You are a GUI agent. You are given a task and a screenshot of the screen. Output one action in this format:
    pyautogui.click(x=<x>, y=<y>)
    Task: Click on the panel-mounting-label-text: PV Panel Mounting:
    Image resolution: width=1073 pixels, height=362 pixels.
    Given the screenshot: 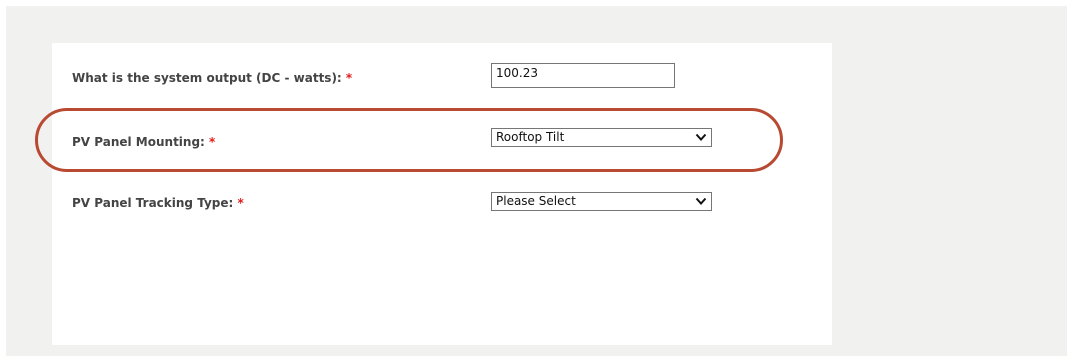 What is the action you would take?
    pyautogui.click(x=138, y=142)
    